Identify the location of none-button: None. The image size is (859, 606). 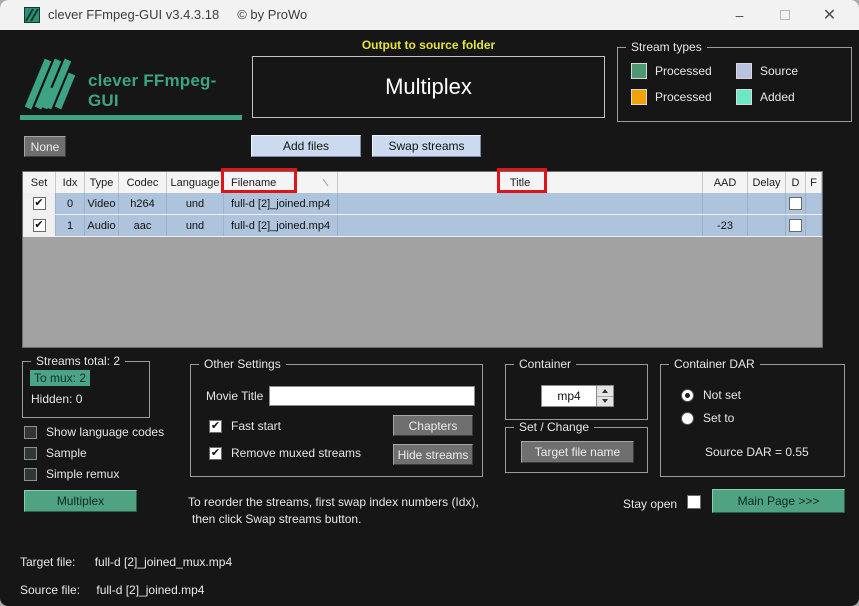
(45, 146).